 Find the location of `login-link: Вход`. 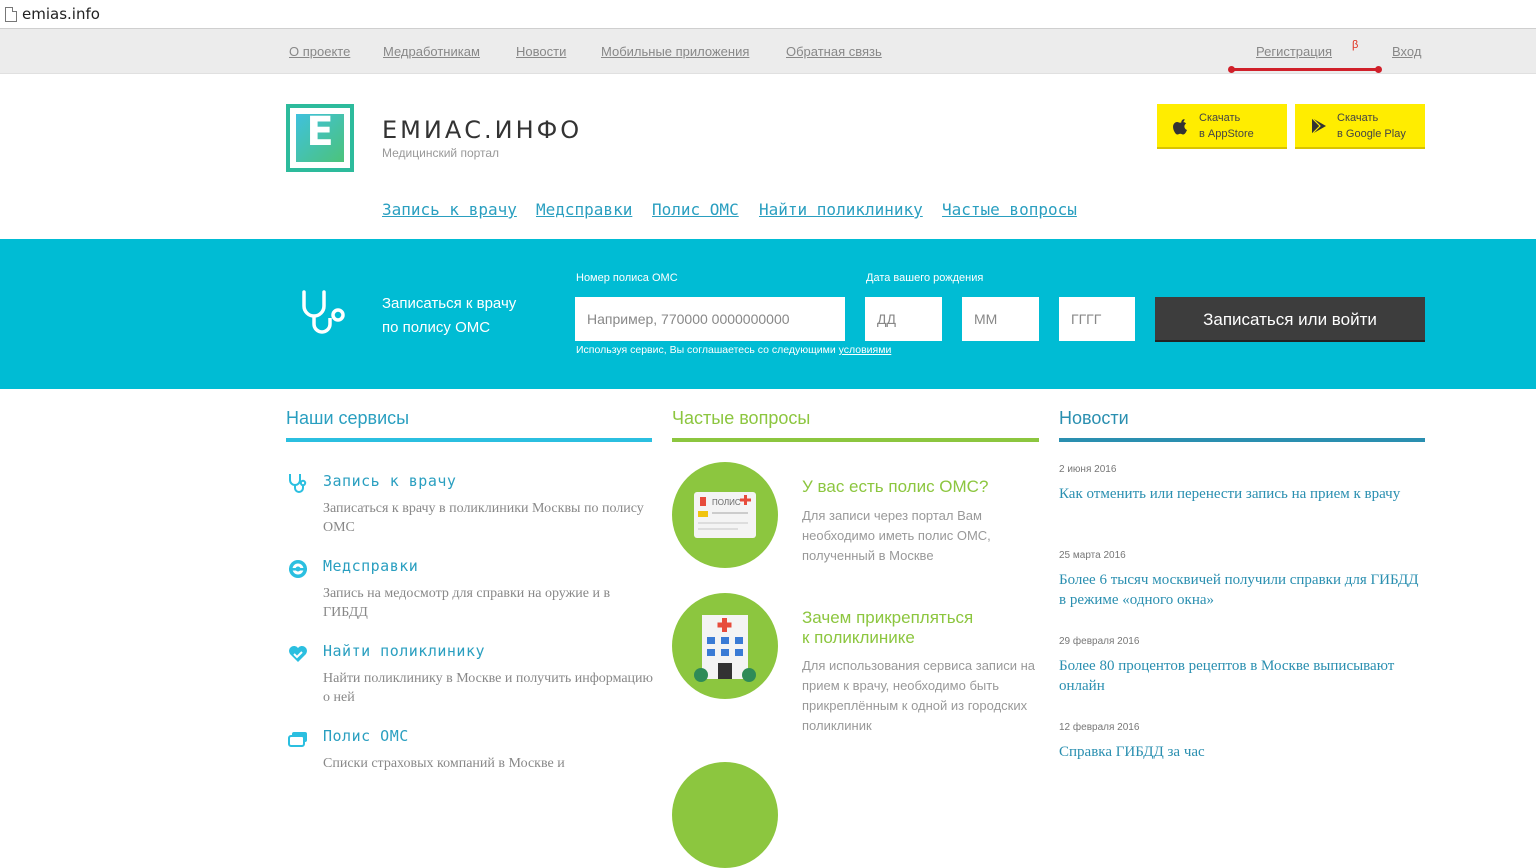

login-link: Вход is located at coordinates (1406, 51).